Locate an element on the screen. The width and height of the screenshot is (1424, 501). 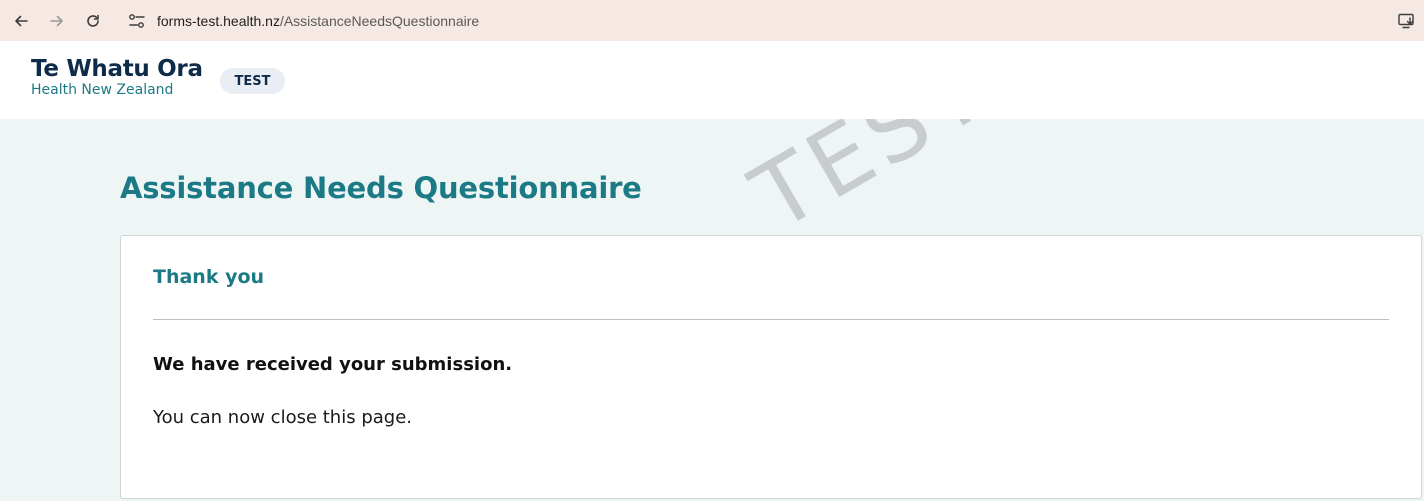
back-button is located at coordinates (21, 21).